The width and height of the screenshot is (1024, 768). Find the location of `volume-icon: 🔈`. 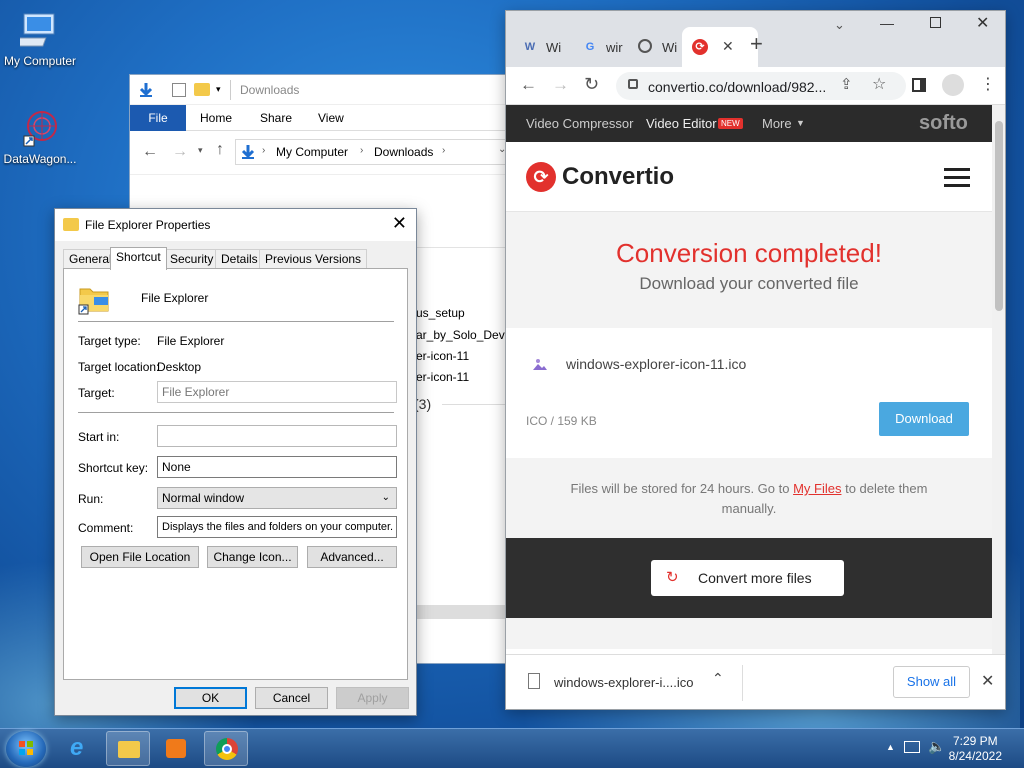

volume-icon: 🔈 is located at coordinates (936, 746).